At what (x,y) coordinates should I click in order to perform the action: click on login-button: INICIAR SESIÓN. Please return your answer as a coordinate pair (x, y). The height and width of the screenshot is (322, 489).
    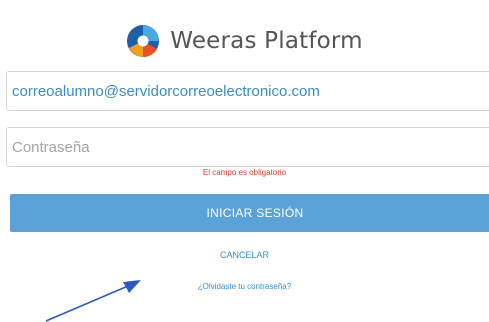
    Looking at the image, I should click on (249, 213).